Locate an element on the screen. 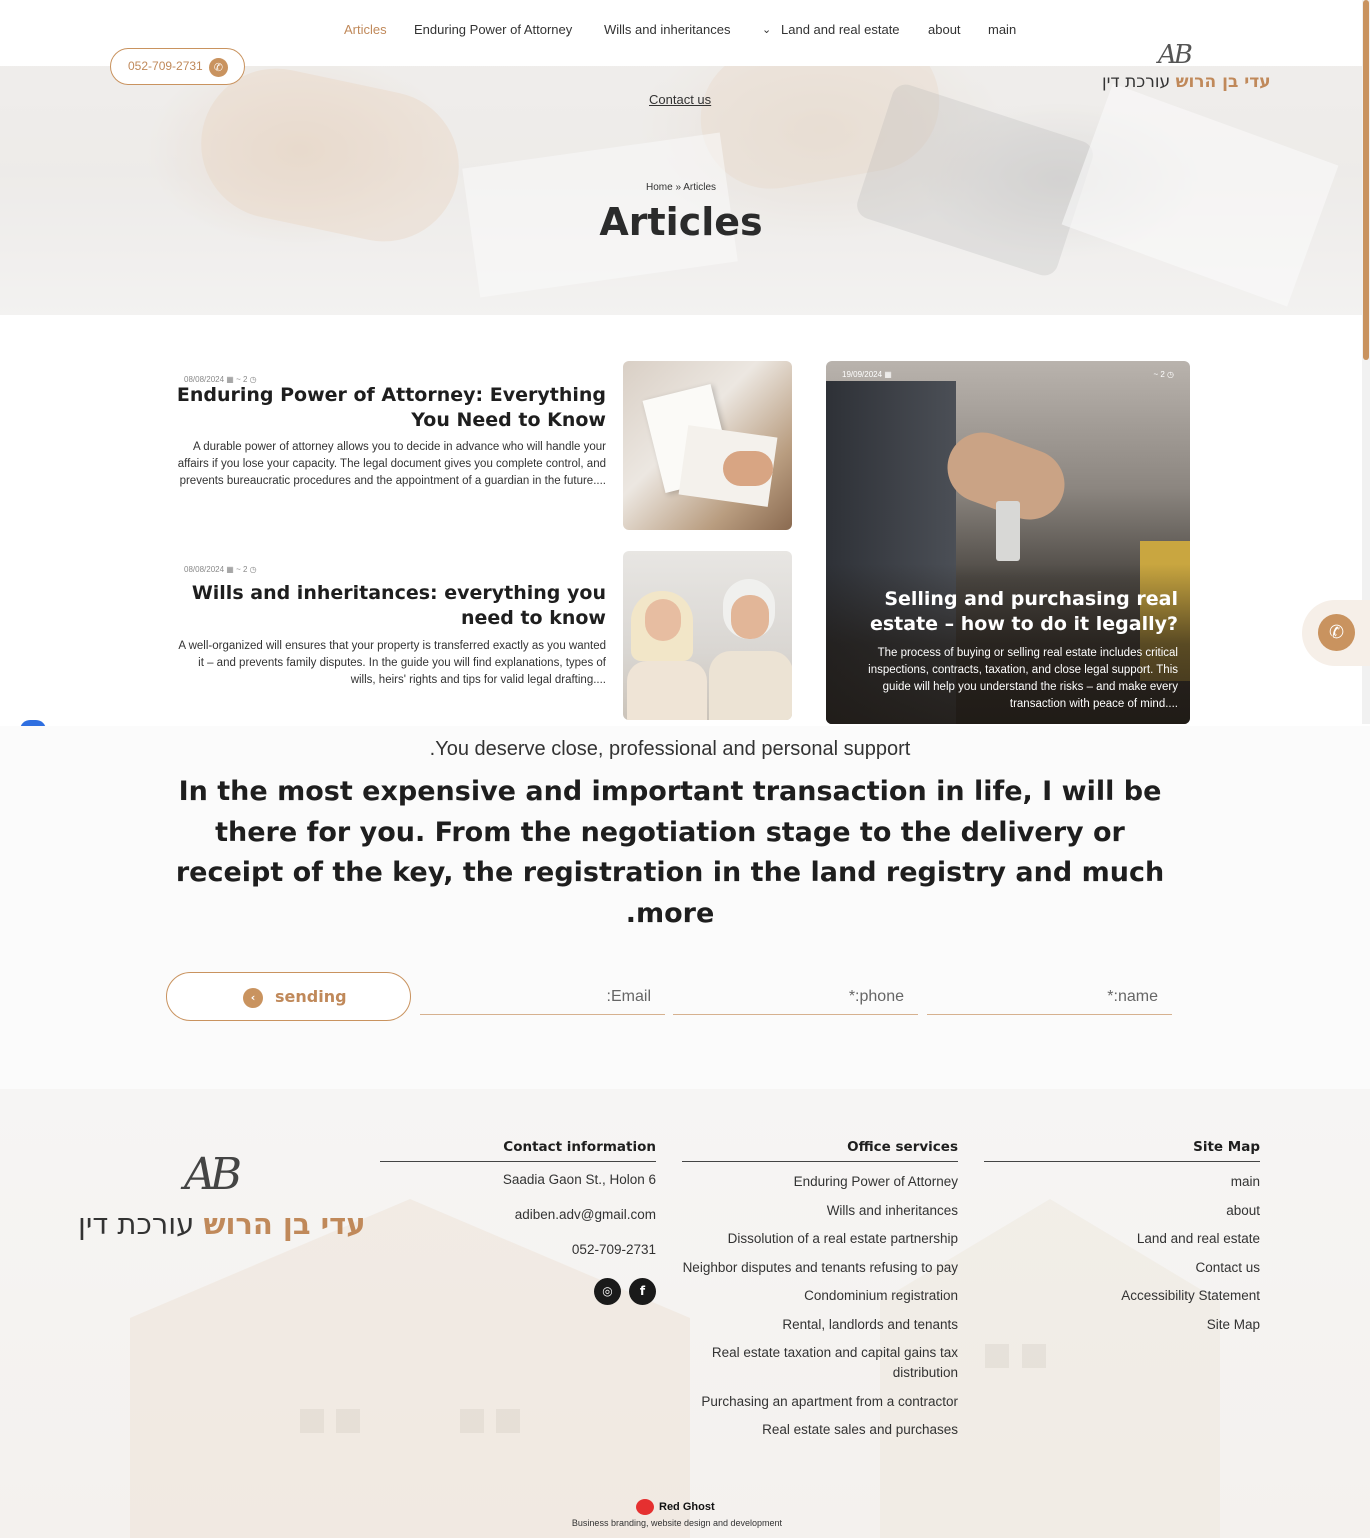  footer-sitemap-link: Accessibility Statement is located at coordinates (1122, 1298).